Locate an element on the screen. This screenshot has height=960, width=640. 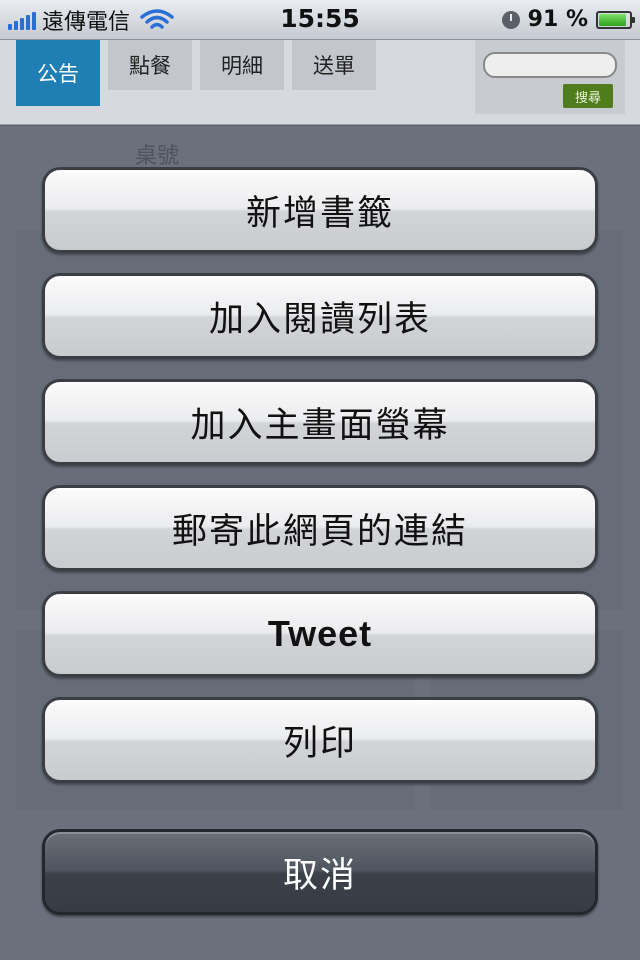
battery-percentage: 91 % is located at coordinates (557, 19).